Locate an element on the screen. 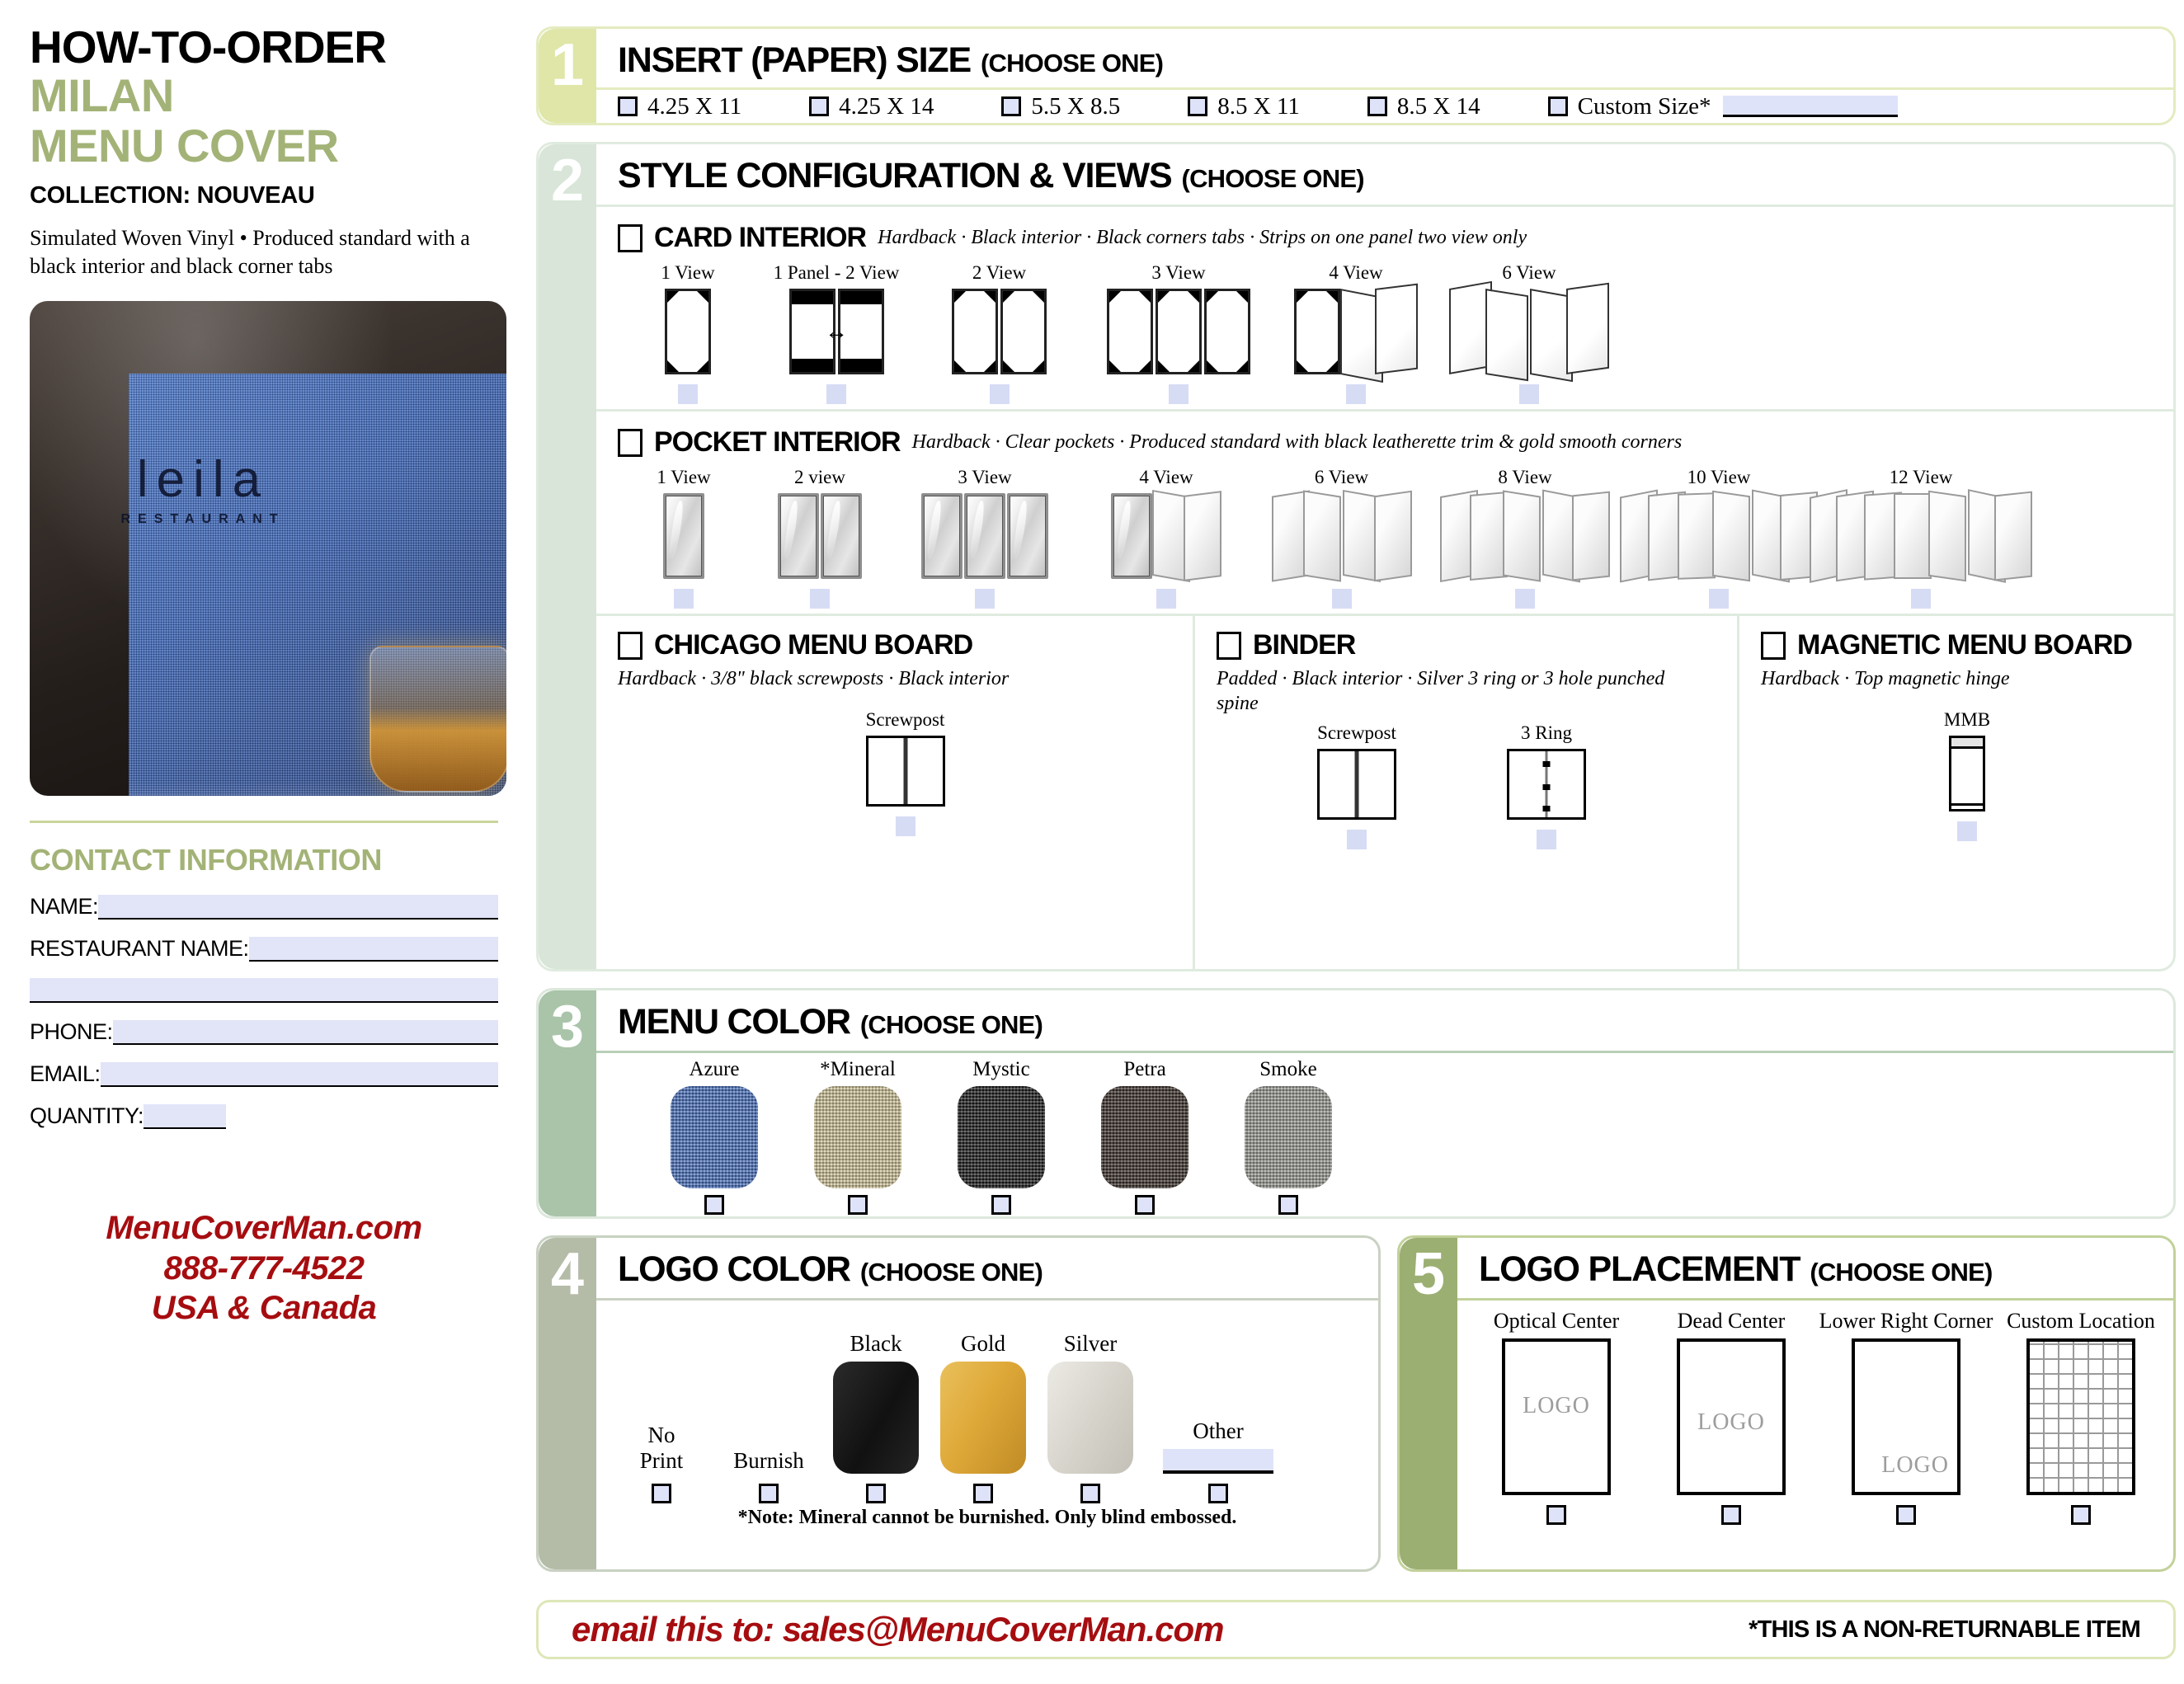 The height and width of the screenshot is (1684, 2184). field-phone: PHONE: is located at coordinates (264, 1032).